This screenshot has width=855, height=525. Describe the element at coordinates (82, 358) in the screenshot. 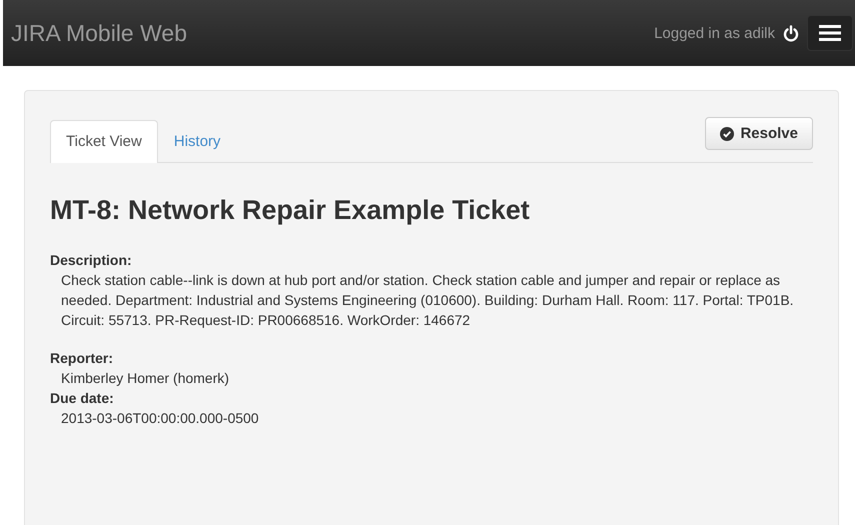

I see `field-label: Reporter:` at that location.